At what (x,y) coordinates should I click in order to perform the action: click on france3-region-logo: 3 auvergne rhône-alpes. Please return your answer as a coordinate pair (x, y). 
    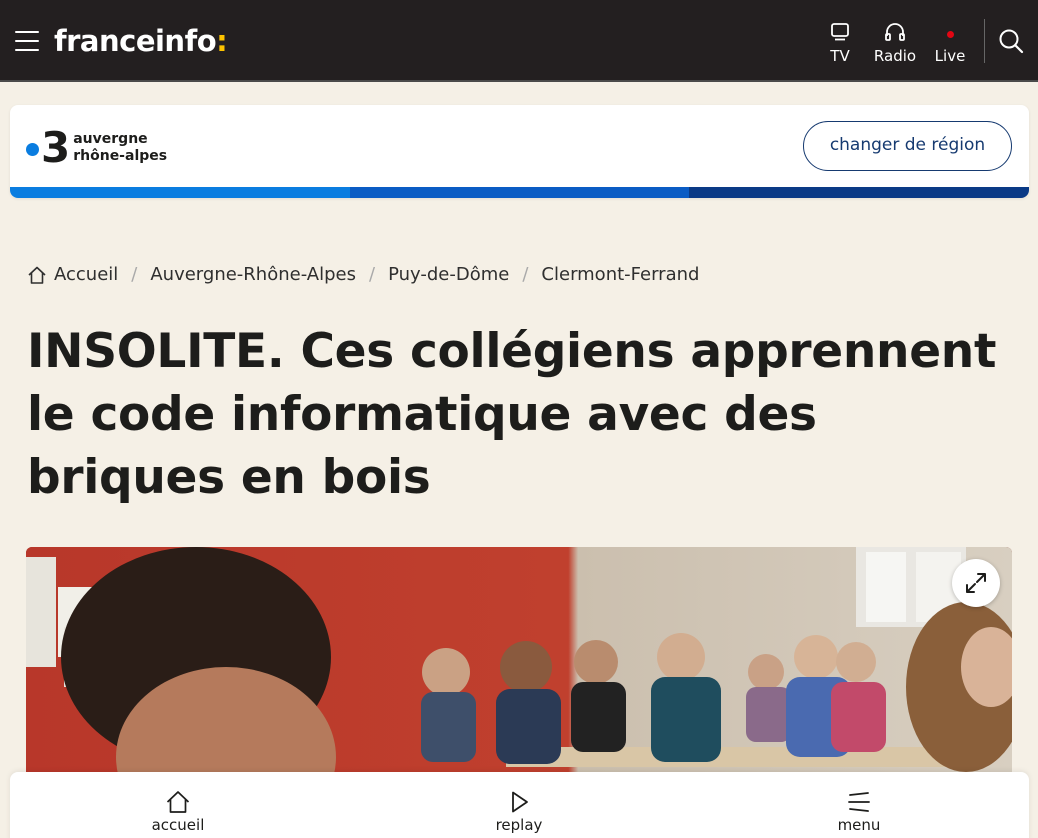
    Looking at the image, I should click on (96, 147).